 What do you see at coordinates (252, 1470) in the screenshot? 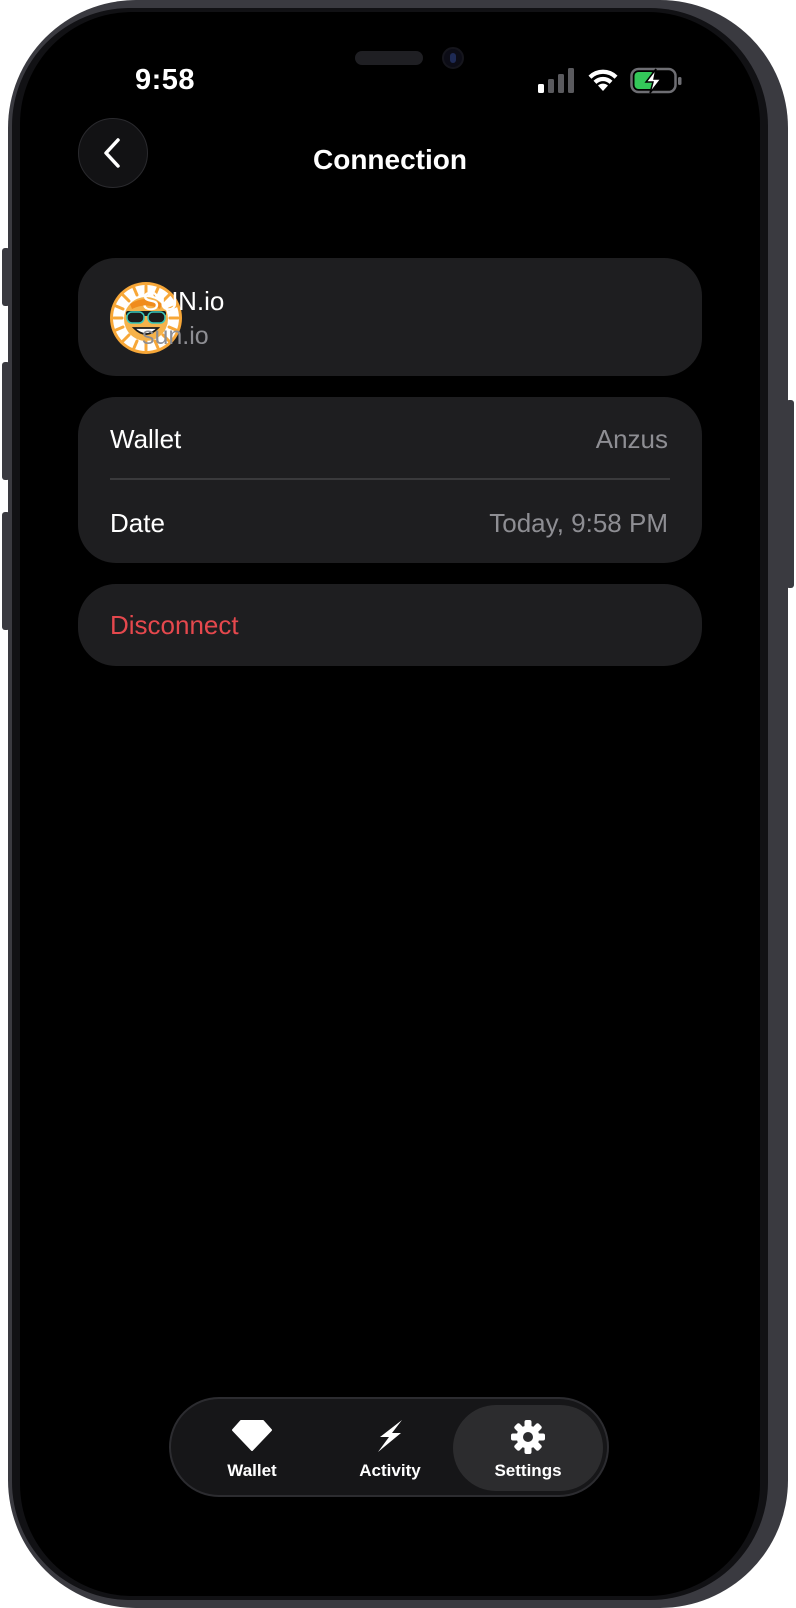
I see `tab-wallet-label: Wallet` at bounding box center [252, 1470].